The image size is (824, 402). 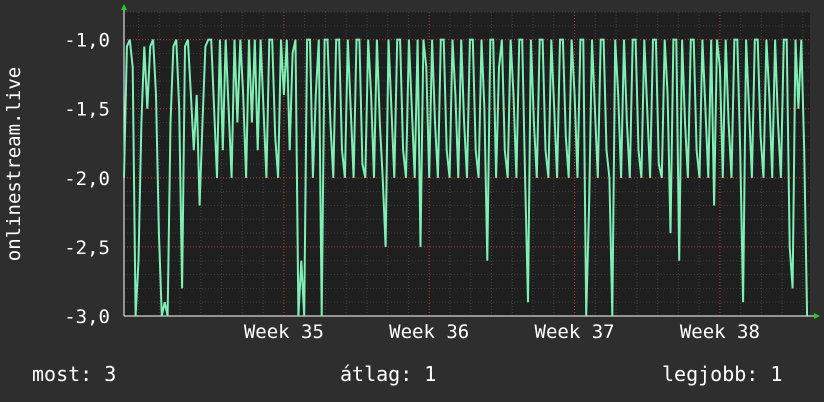 I want to click on stat-current-label: most:, so click(x=62, y=374).